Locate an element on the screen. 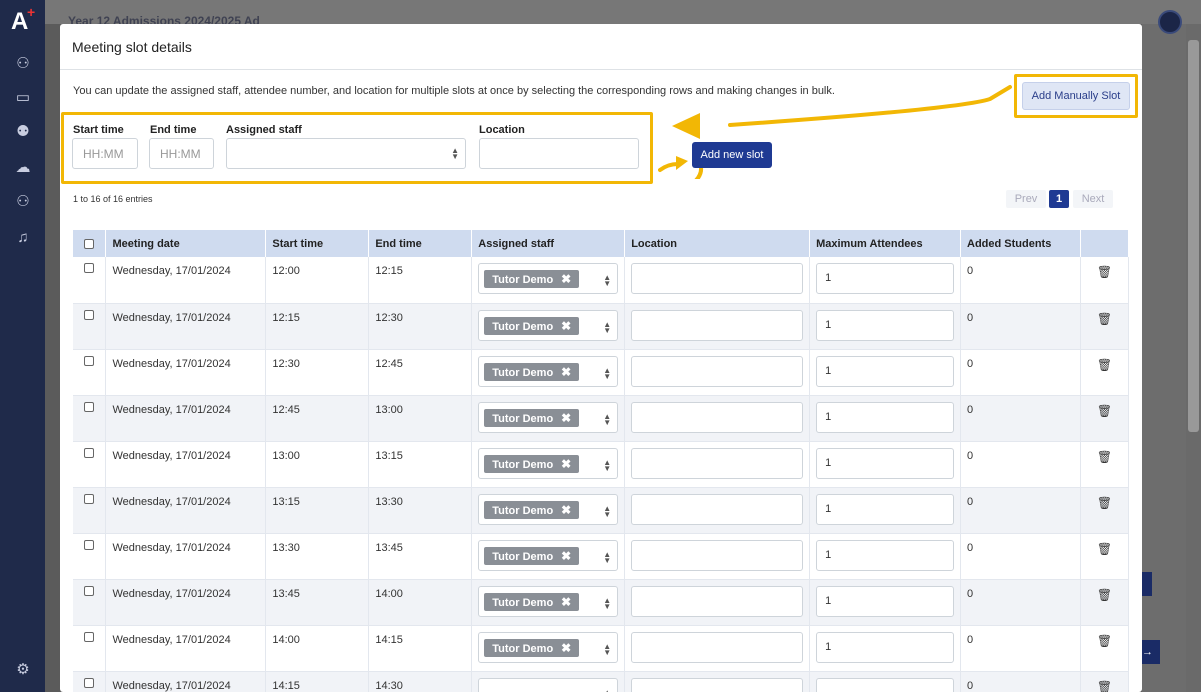  end-time-input: HH:MM is located at coordinates (181, 153).